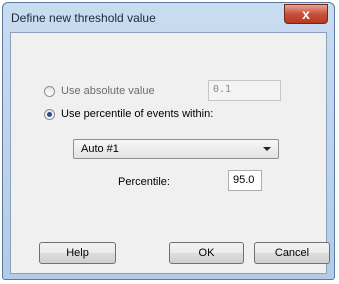 The height and width of the screenshot is (284, 339). Describe the element at coordinates (83, 18) in the screenshot. I see `window-title: Define new threshold value` at that location.